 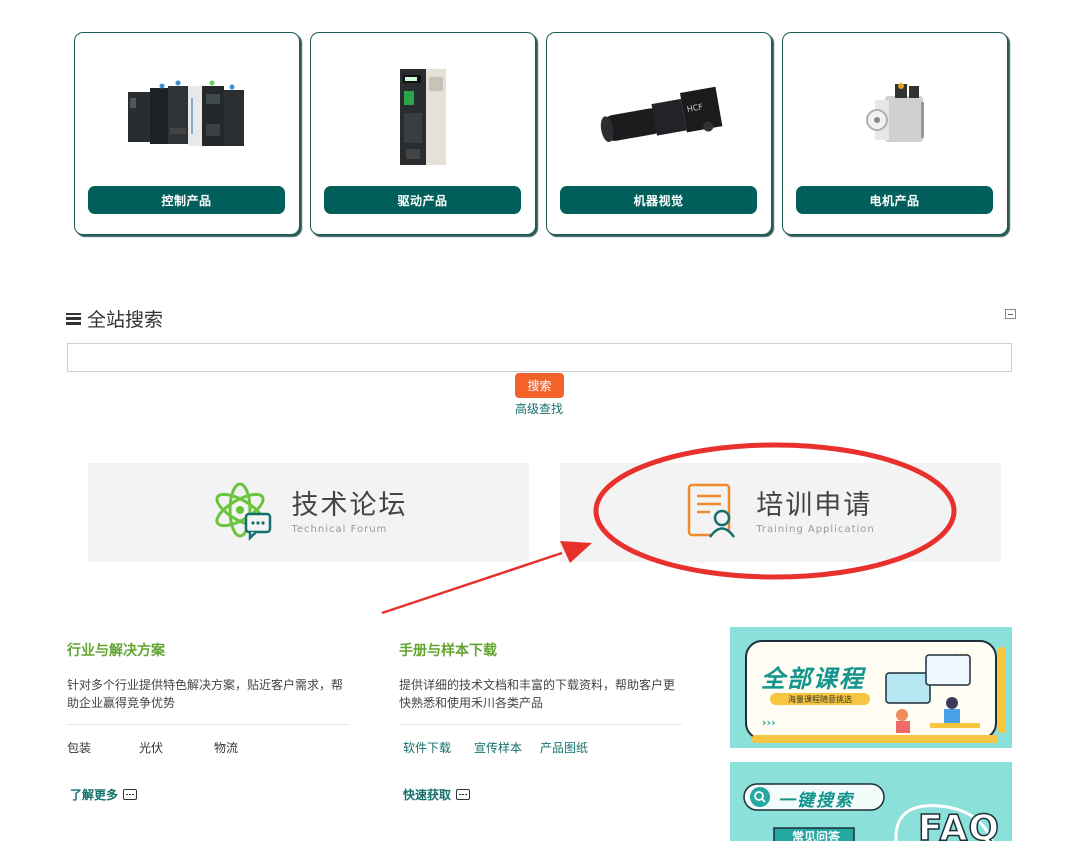 I want to click on product-card-vision: HCF 机器视觉, so click(x=659, y=133).